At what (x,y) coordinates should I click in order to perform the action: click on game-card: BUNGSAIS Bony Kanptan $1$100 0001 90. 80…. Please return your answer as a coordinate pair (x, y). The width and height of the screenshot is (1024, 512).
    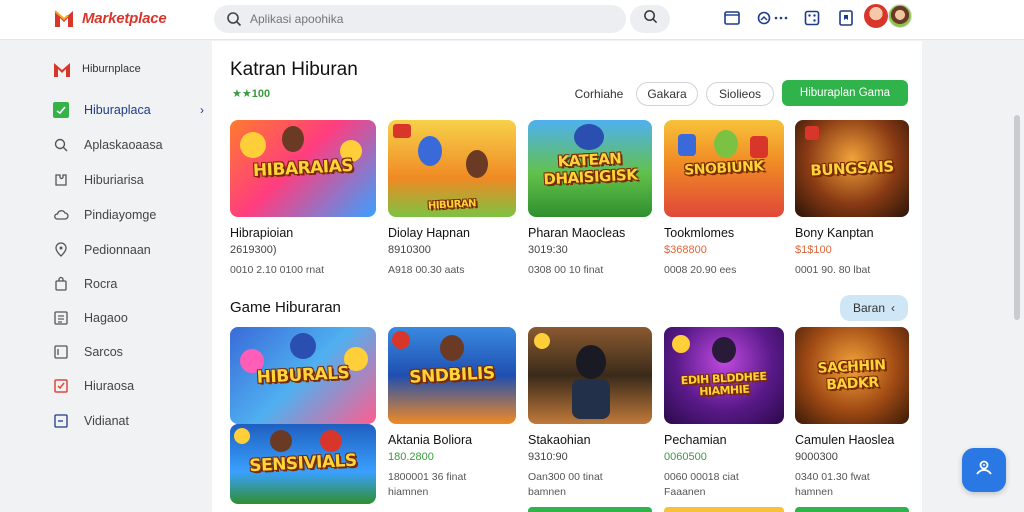
    Looking at the image, I should click on (852, 198).